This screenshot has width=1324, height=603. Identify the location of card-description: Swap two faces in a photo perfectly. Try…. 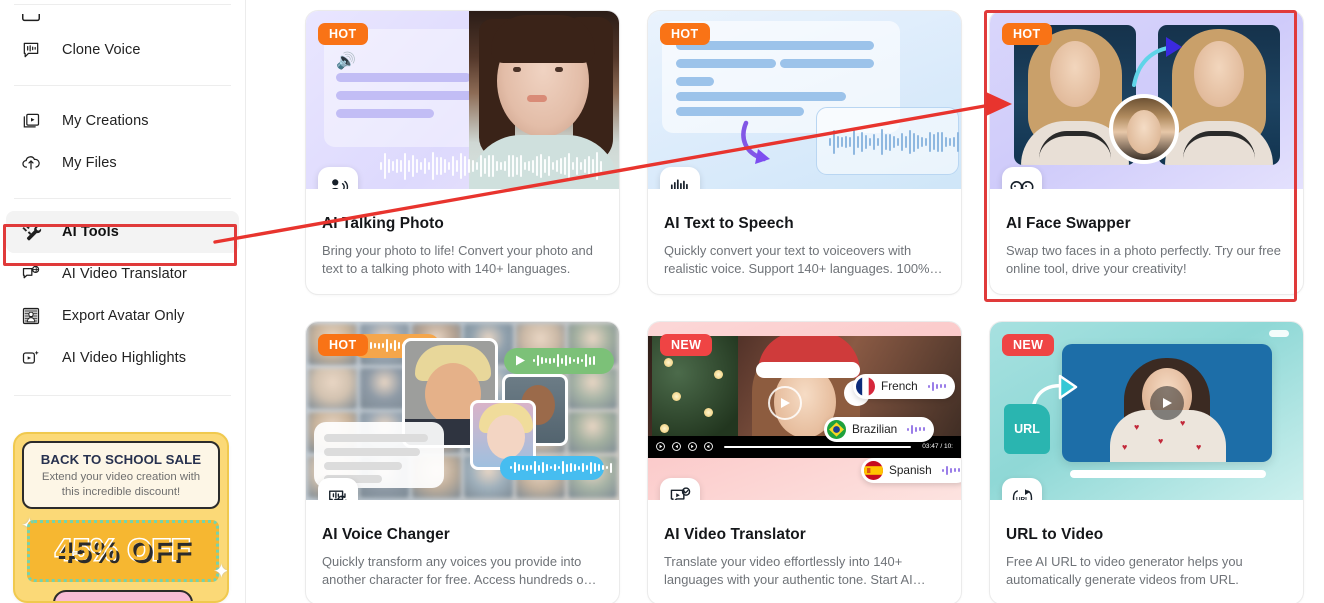
(1143, 260).